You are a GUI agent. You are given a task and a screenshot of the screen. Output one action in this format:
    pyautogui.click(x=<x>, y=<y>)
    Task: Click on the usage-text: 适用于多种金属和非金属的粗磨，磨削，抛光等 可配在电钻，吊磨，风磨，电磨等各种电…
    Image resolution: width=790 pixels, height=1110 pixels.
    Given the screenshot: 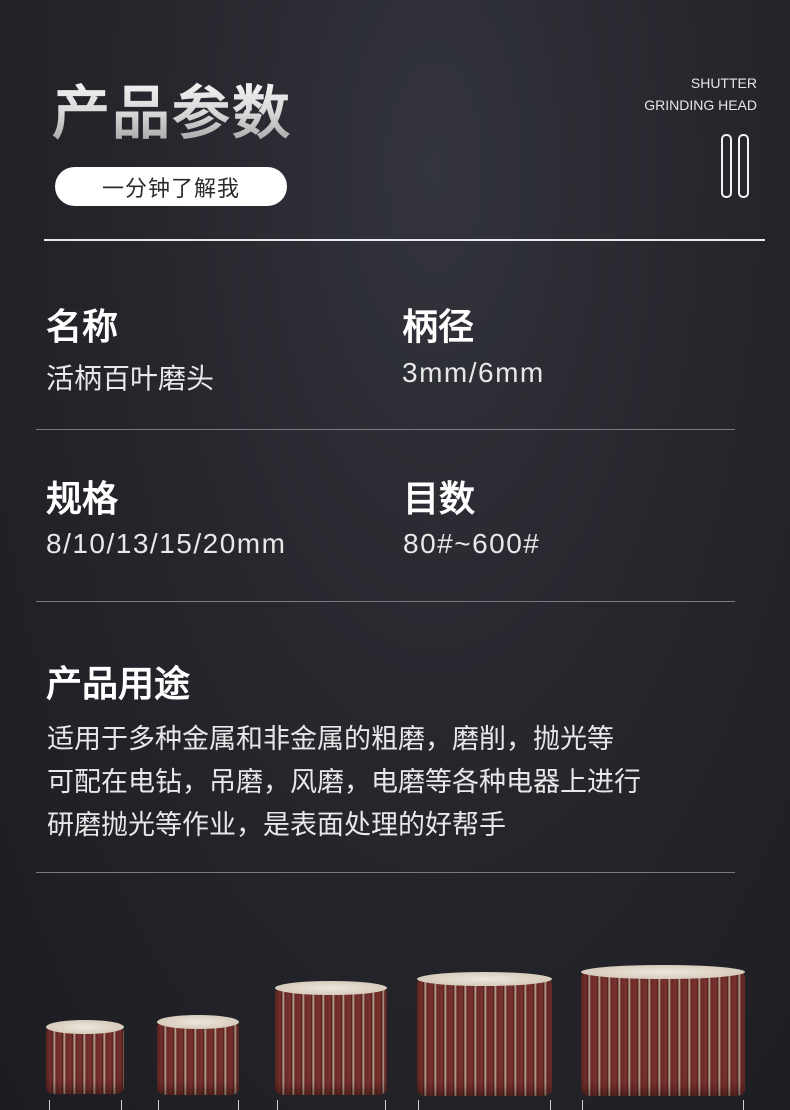 What is the action you would take?
    pyautogui.click(x=397, y=782)
    